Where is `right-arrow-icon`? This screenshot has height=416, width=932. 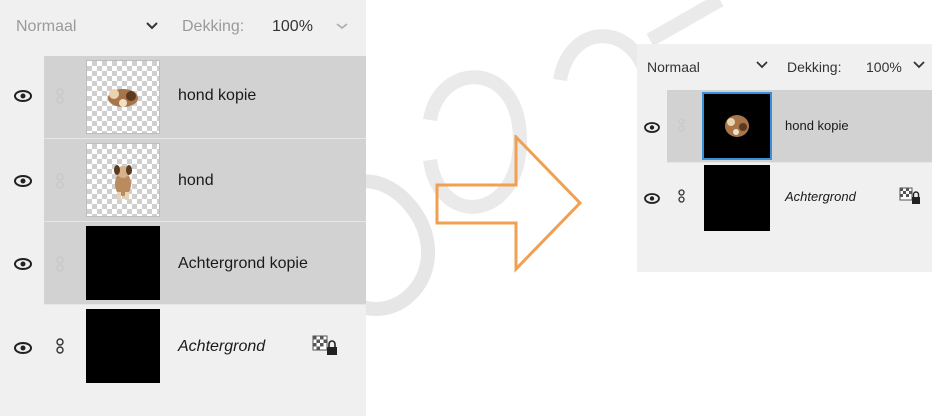 right-arrow-icon is located at coordinates (509, 204).